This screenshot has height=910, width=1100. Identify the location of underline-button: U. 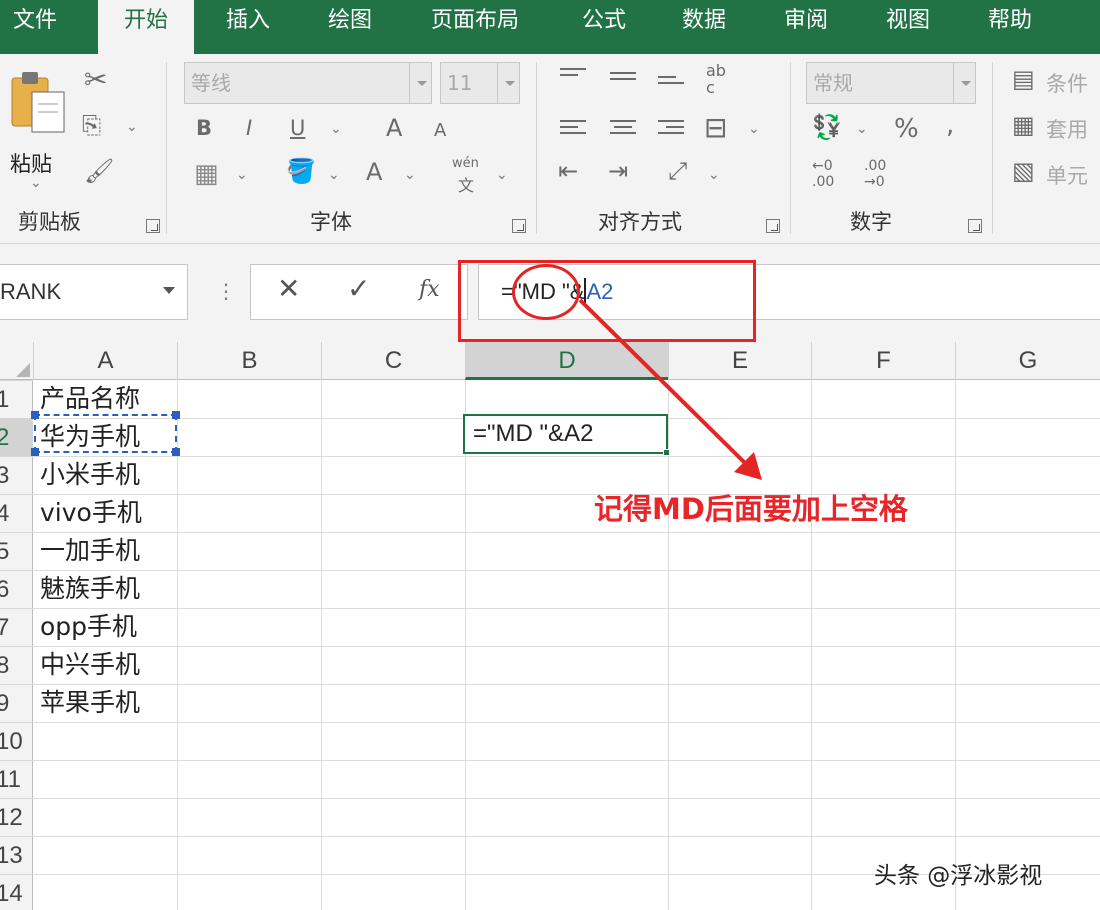
(297, 128).